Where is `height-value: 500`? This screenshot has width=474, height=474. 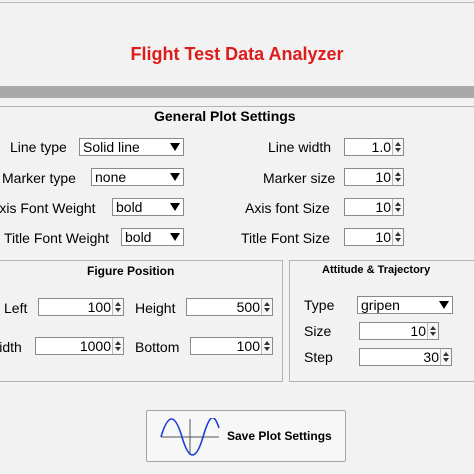 height-value: 500 is located at coordinates (248, 307).